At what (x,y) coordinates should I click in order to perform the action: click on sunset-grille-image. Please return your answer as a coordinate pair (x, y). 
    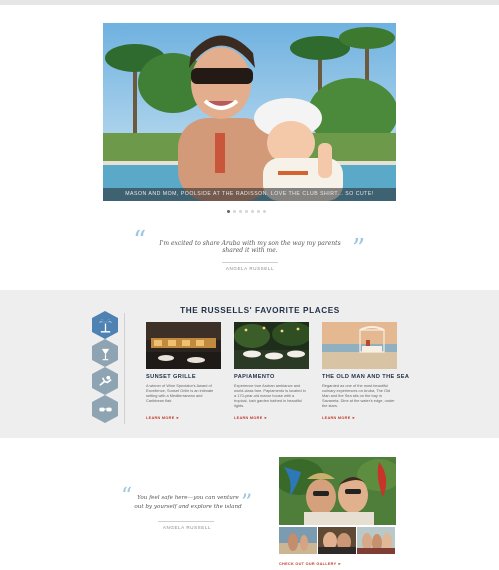
    Looking at the image, I should click on (183, 345).